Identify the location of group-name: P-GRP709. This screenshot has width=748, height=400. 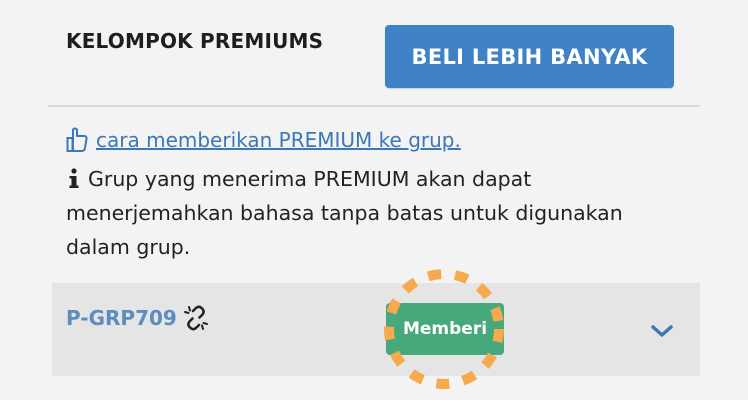
(137, 318).